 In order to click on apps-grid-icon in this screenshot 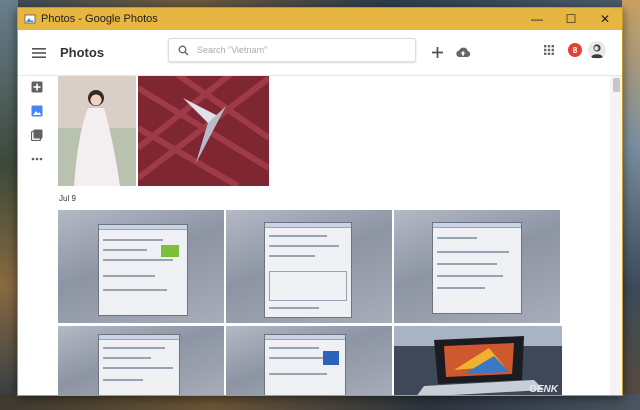, I will do `click(549, 50)`.